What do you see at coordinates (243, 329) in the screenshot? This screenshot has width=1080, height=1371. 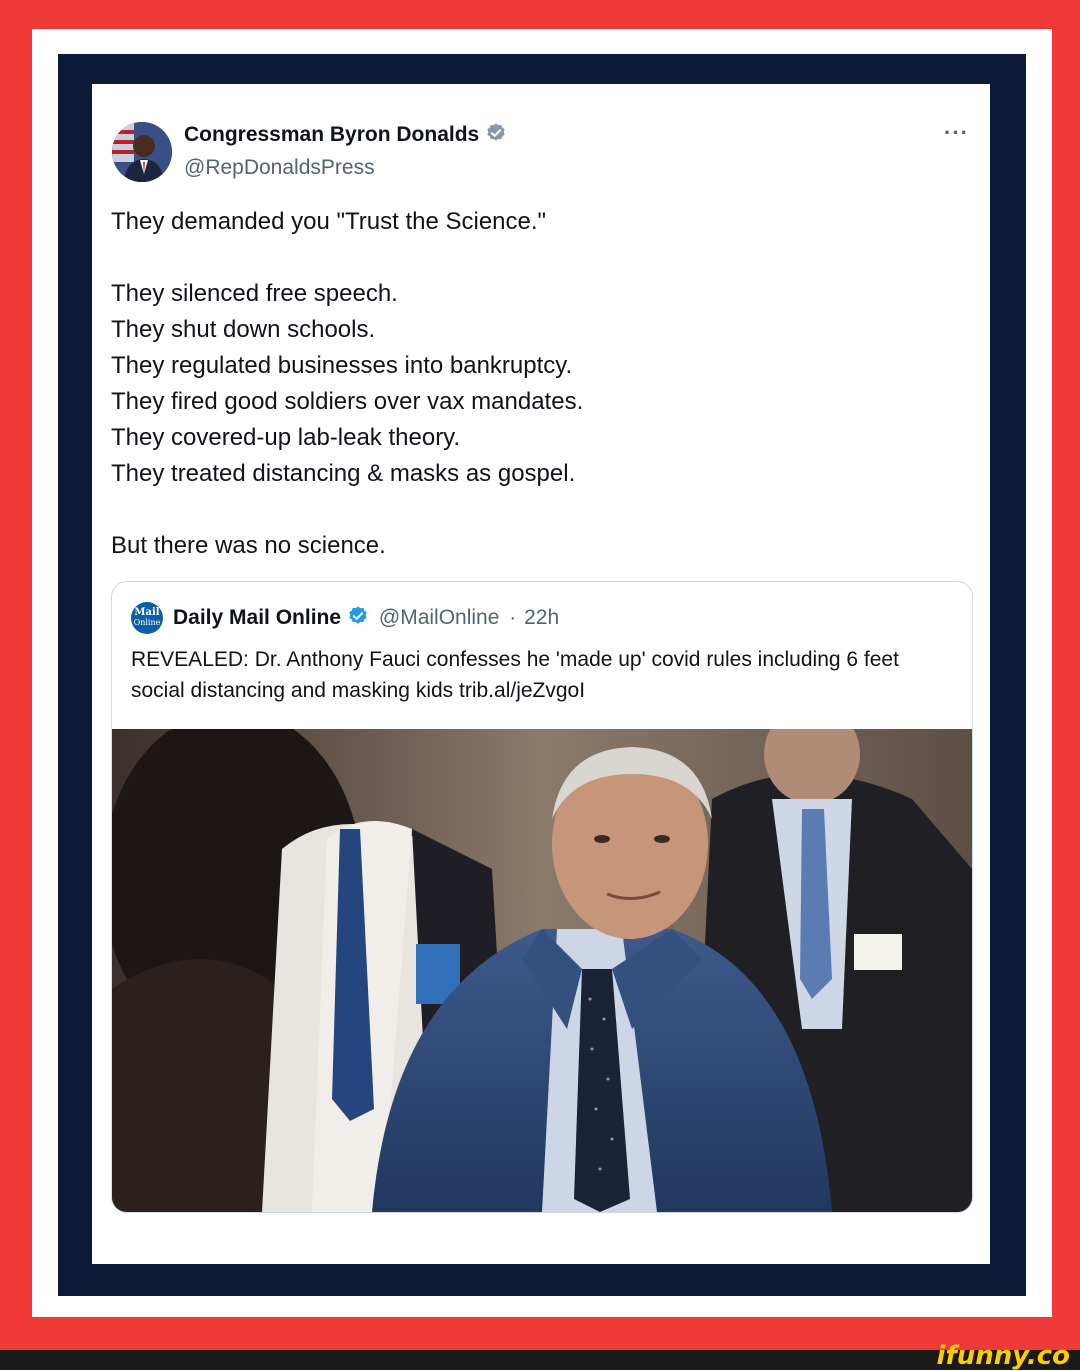 I see `tweet-line: They shut down schools.` at bounding box center [243, 329].